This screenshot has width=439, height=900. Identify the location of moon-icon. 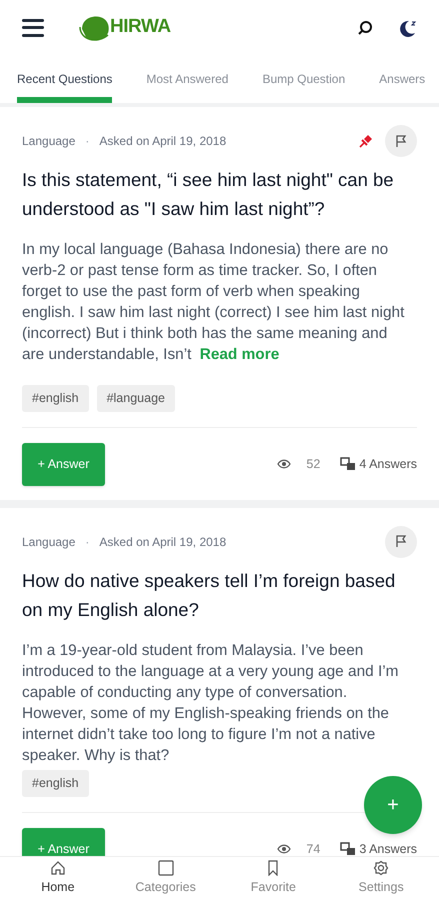
(408, 27).